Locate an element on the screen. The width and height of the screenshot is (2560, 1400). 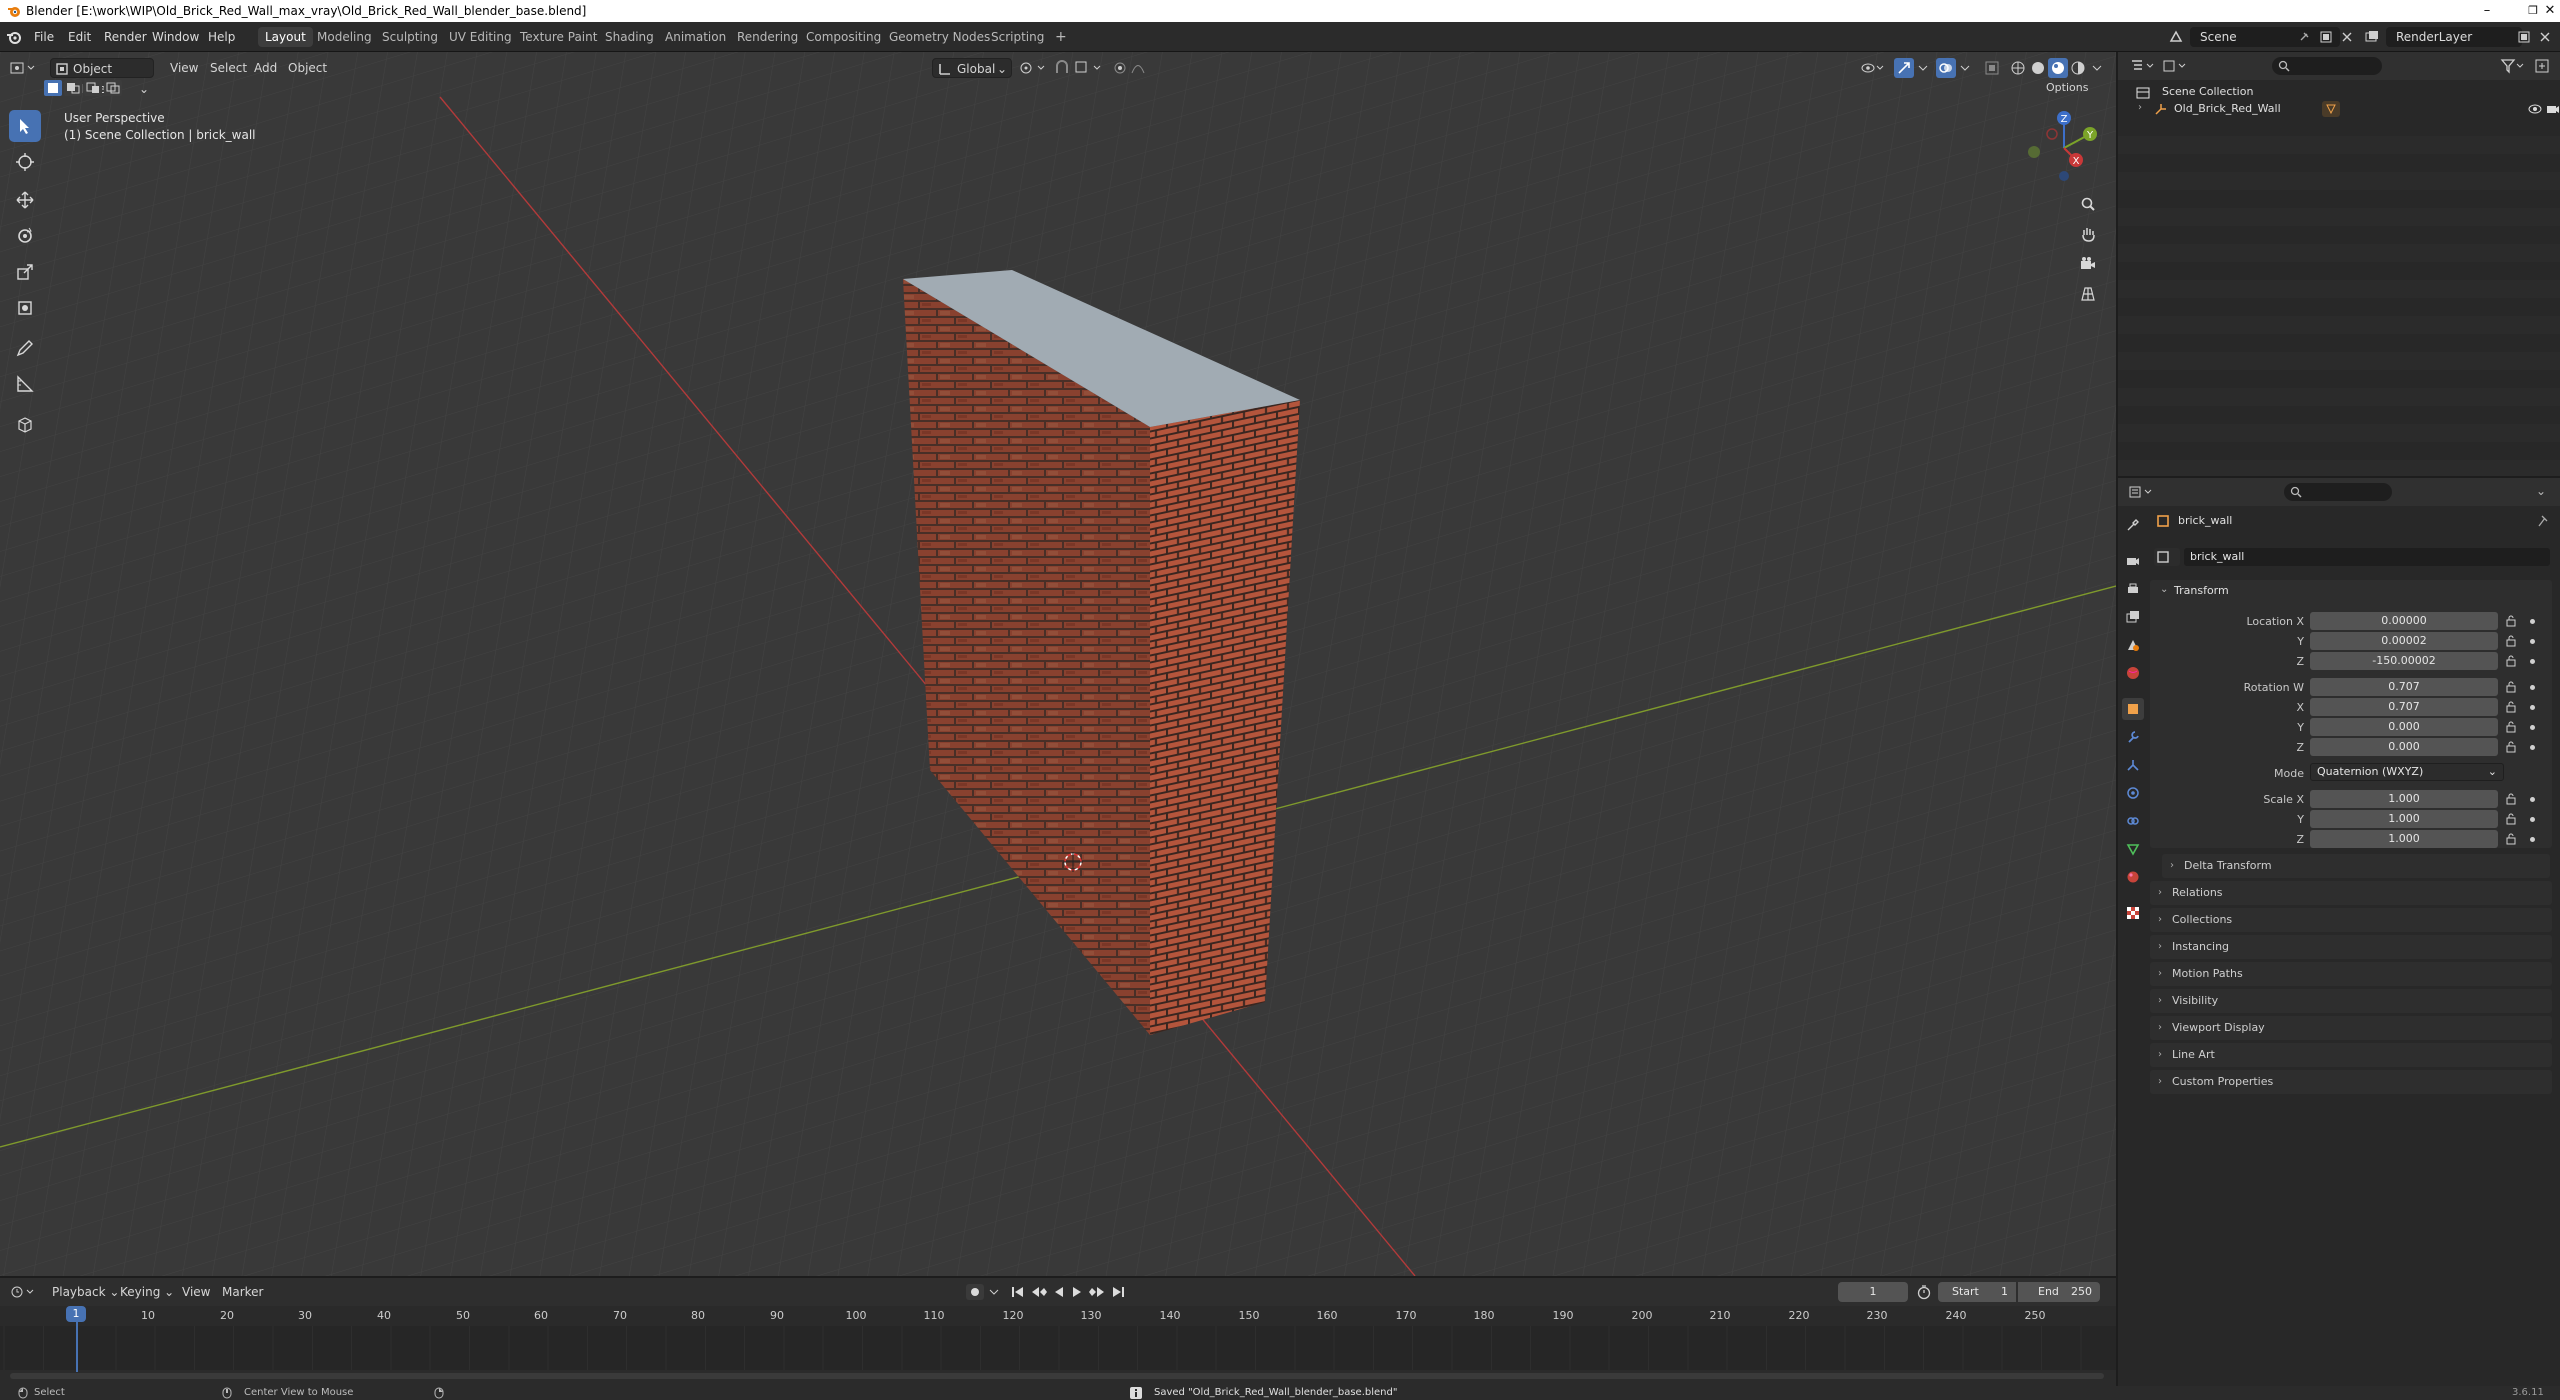
transform-tool is located at coordinates (25, 308).